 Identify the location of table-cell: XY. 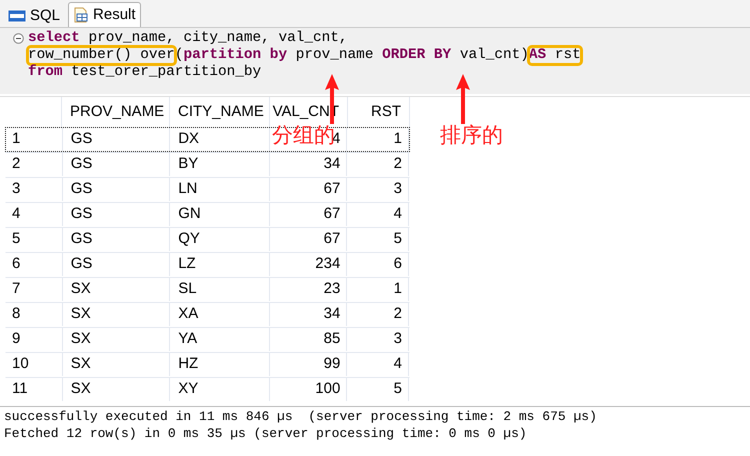
(220, 389).